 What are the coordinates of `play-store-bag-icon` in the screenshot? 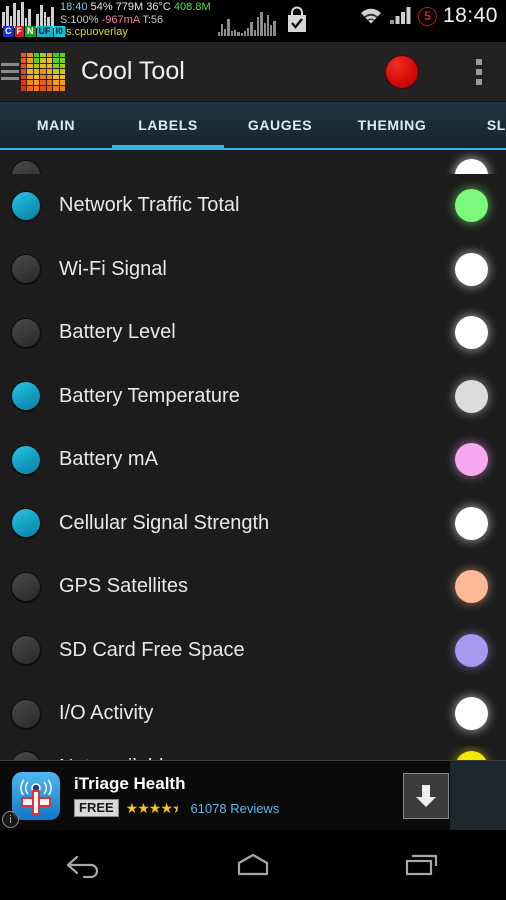 It's located at (297, 22).